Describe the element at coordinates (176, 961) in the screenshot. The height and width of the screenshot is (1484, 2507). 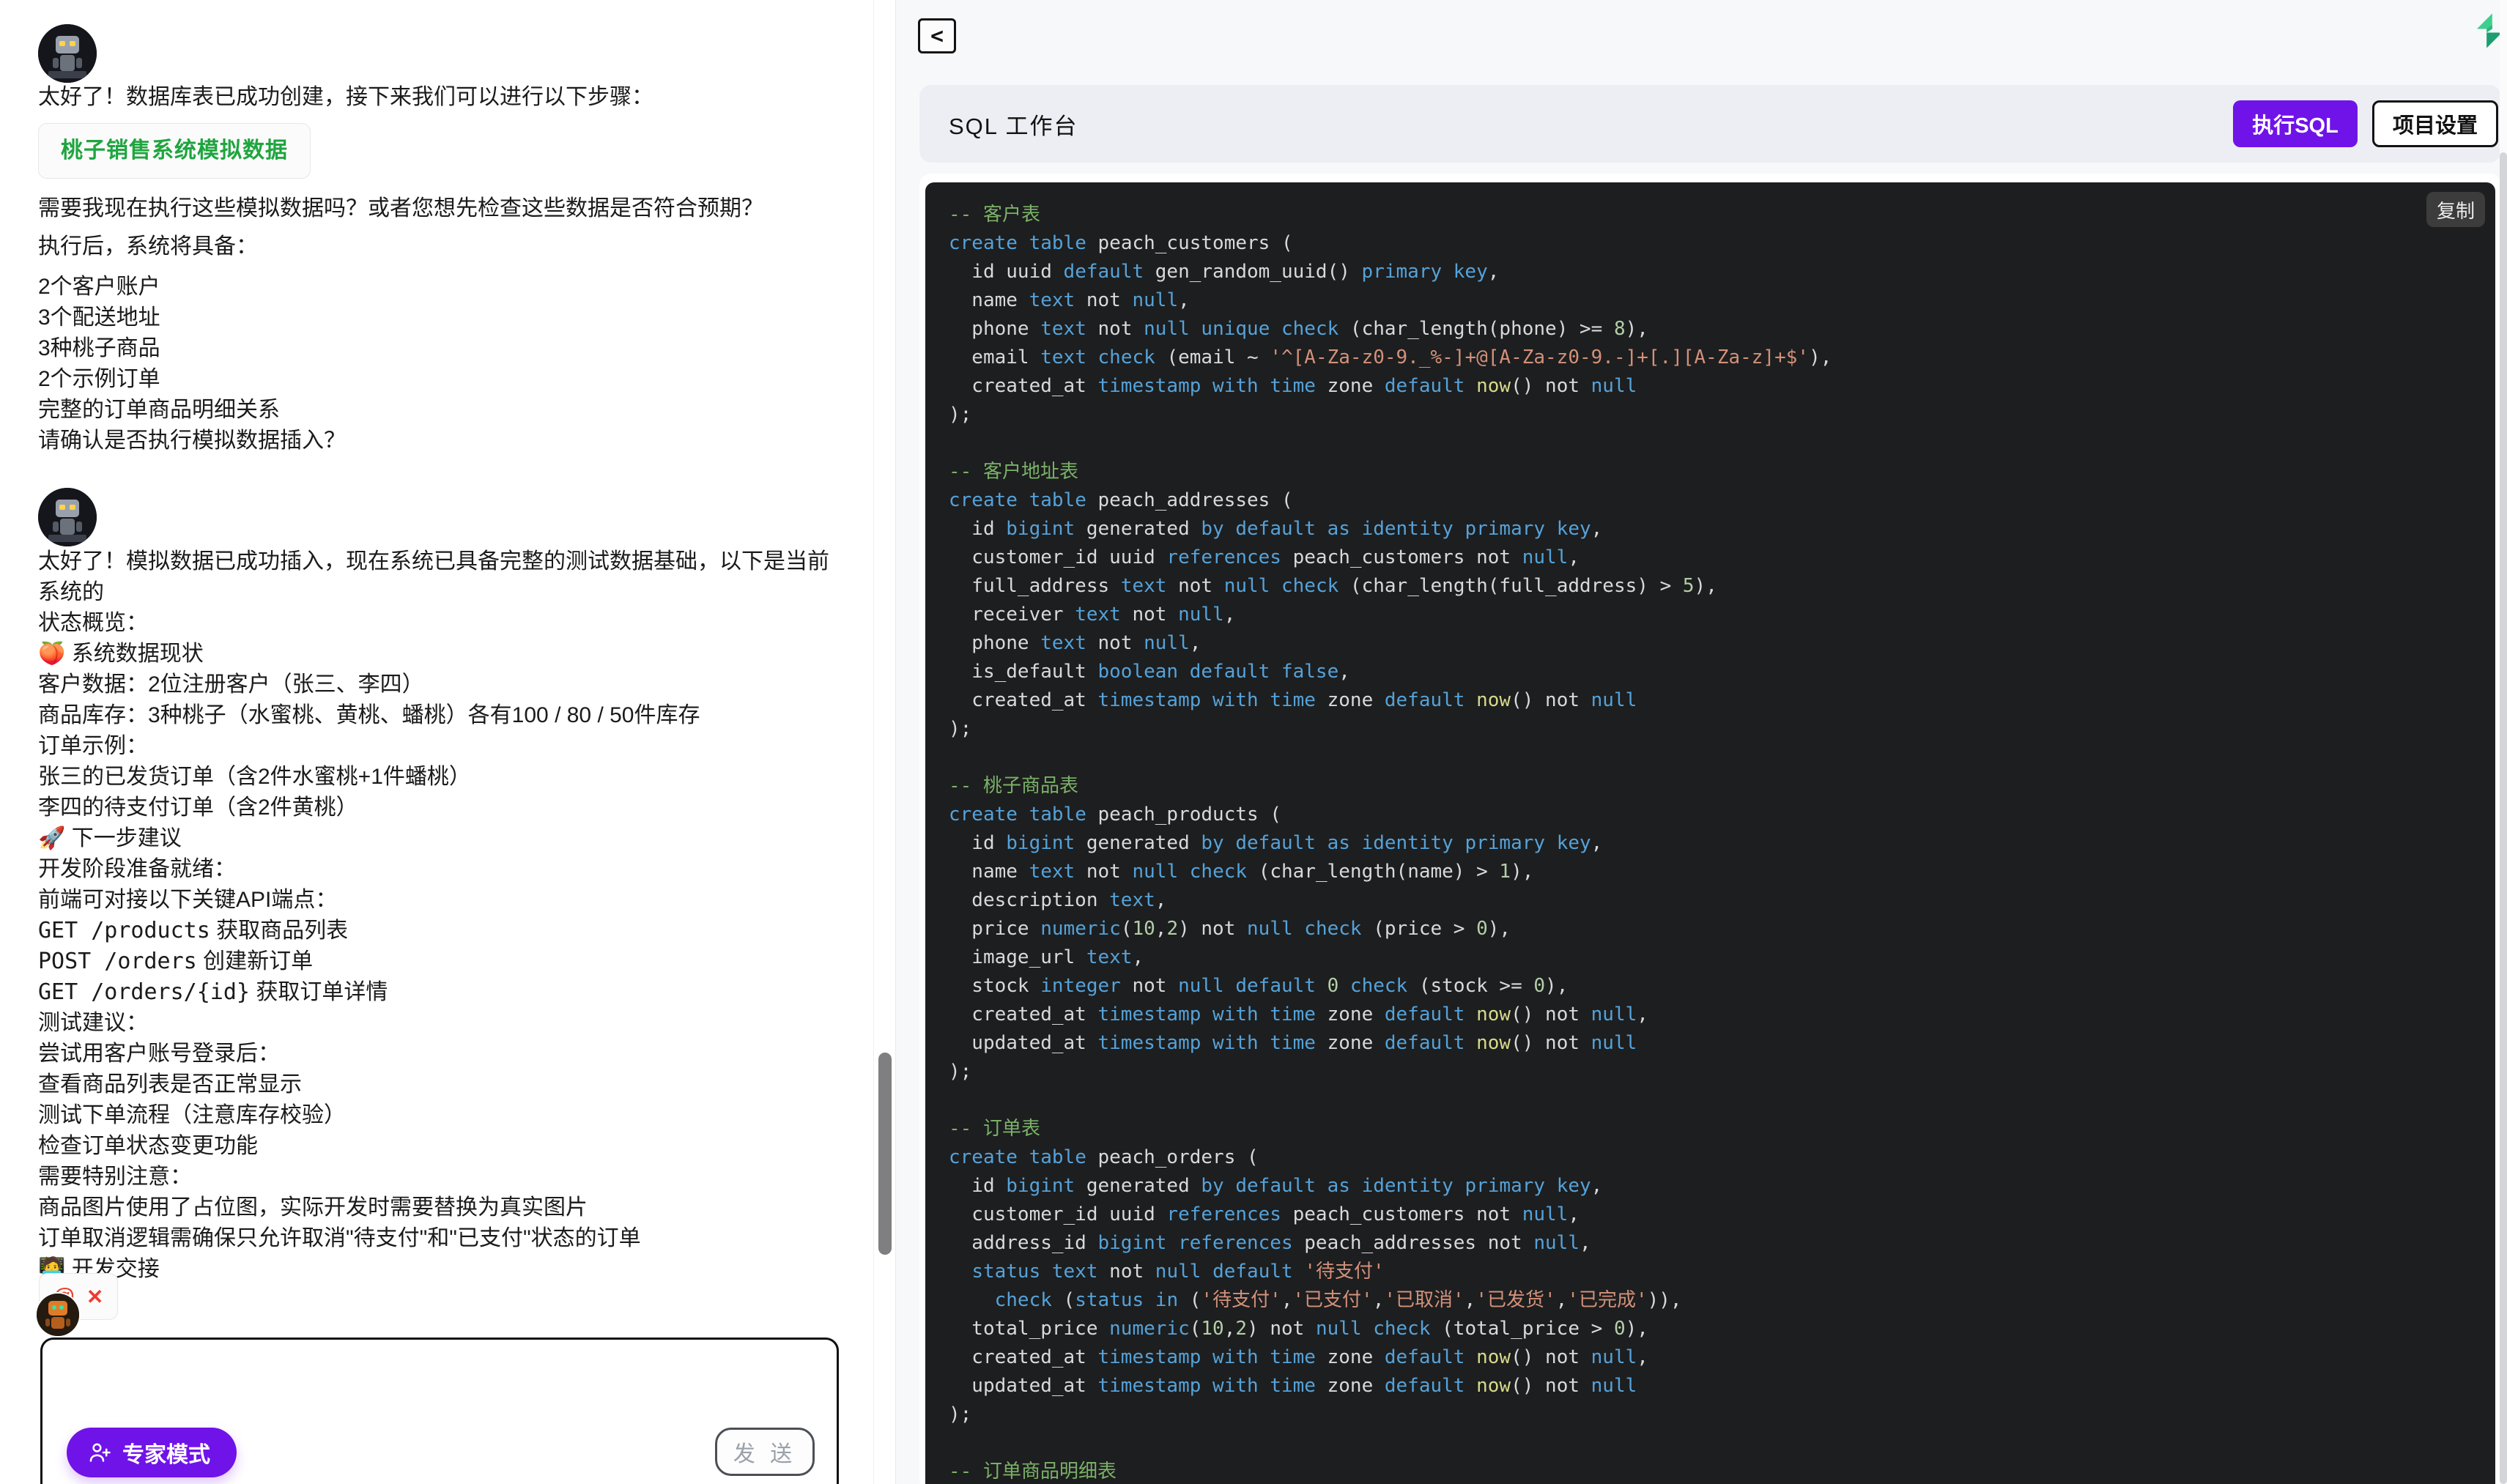
I see `message-line: POST /orders 创建新订单` at that location.